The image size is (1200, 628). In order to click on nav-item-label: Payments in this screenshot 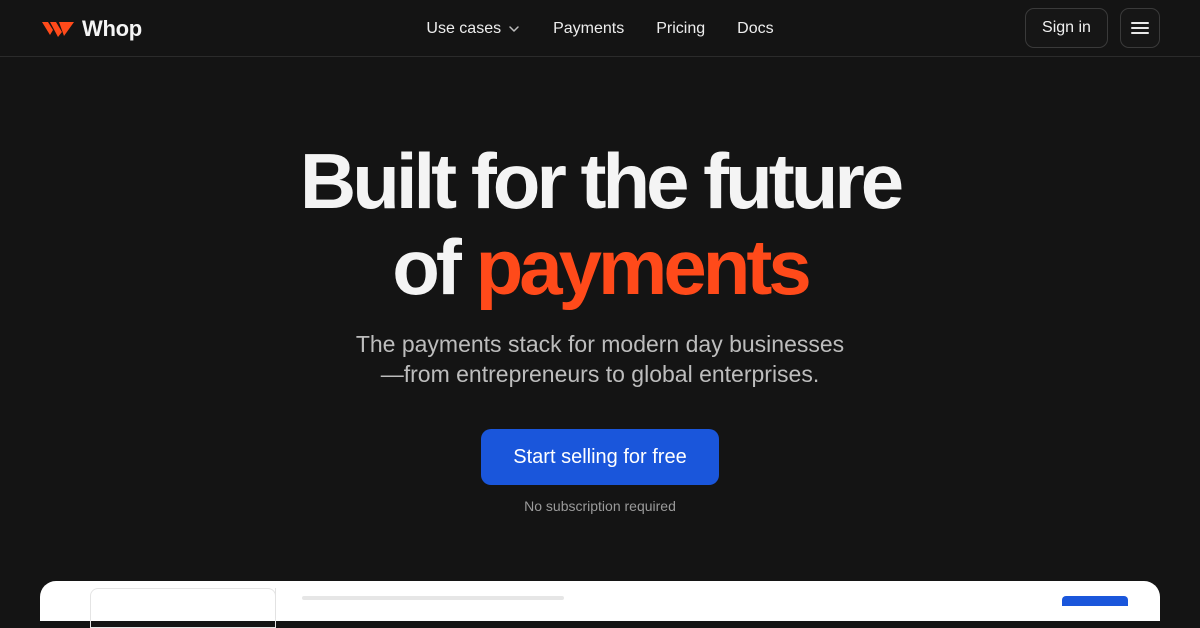, I will do `click(589, 28)`.